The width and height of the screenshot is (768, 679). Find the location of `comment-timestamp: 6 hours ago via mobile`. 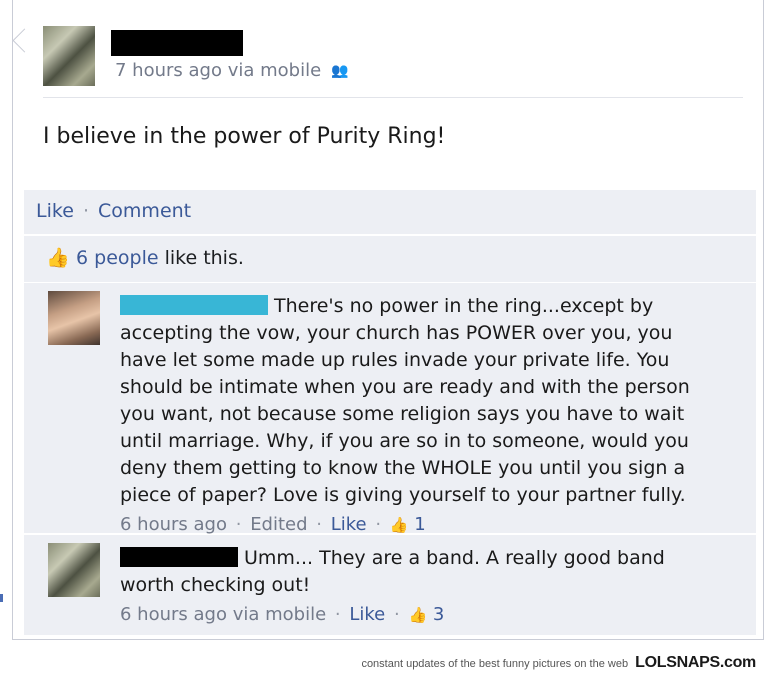

comment-timestamp: 6 hours ago via mobile is located at coordinates (223, 614).